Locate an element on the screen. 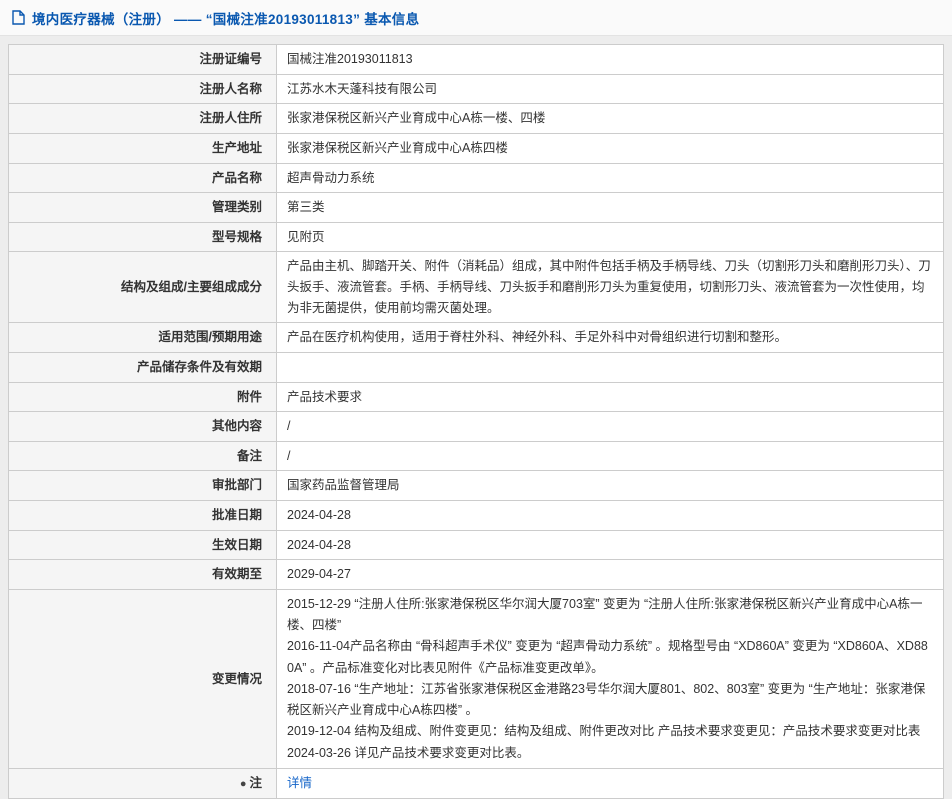 This screenshot has width=952, height=799. table-row: 管理类别 第三类 is located at coordinates (476, 207).